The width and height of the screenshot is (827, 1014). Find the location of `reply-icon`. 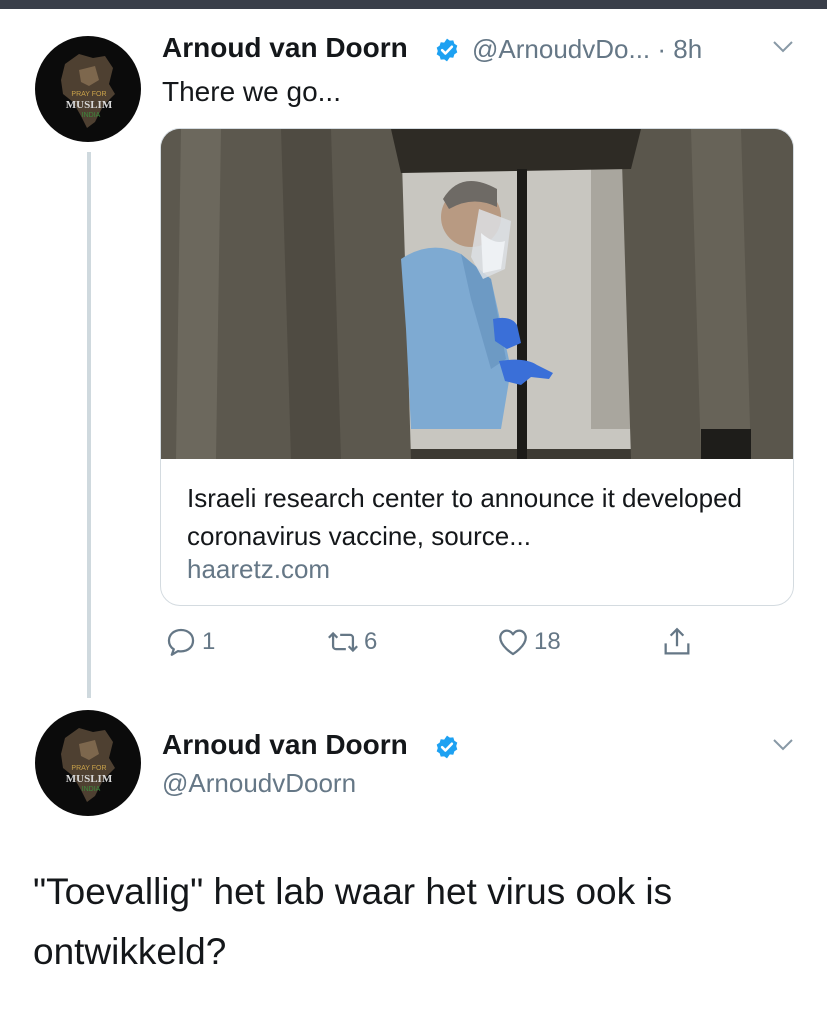

reply-icon is located at coordinates (181, 642).